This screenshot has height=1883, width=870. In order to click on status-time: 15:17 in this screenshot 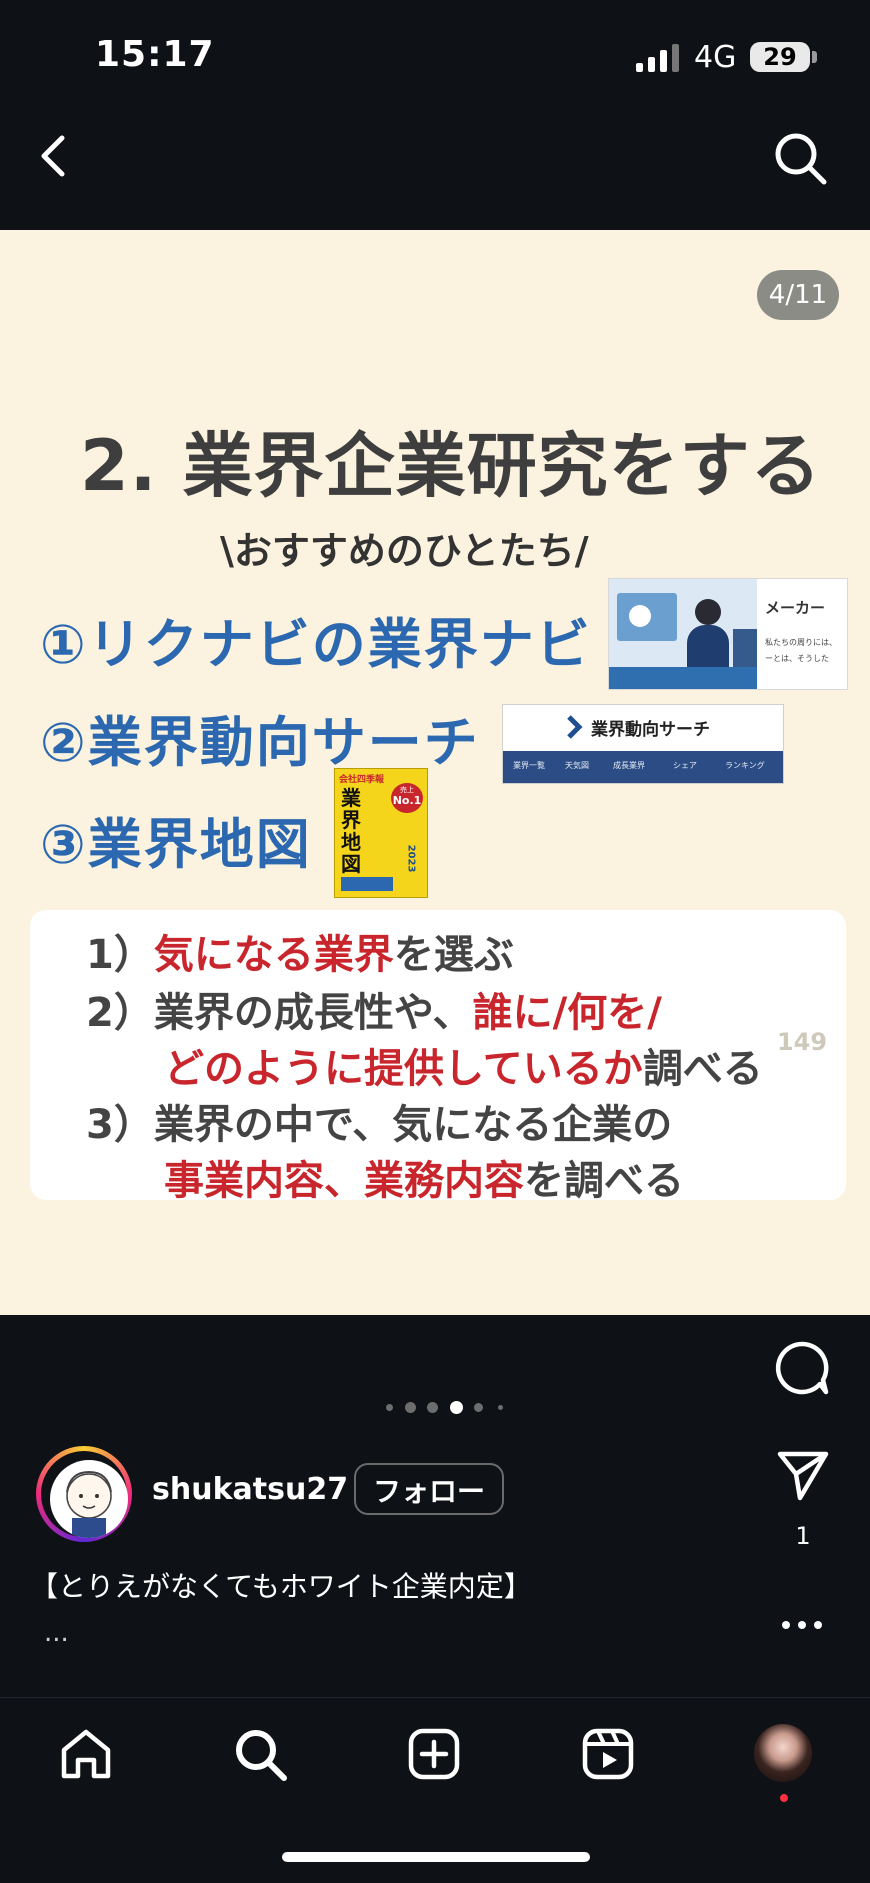, I will do `click(155, 54)`.